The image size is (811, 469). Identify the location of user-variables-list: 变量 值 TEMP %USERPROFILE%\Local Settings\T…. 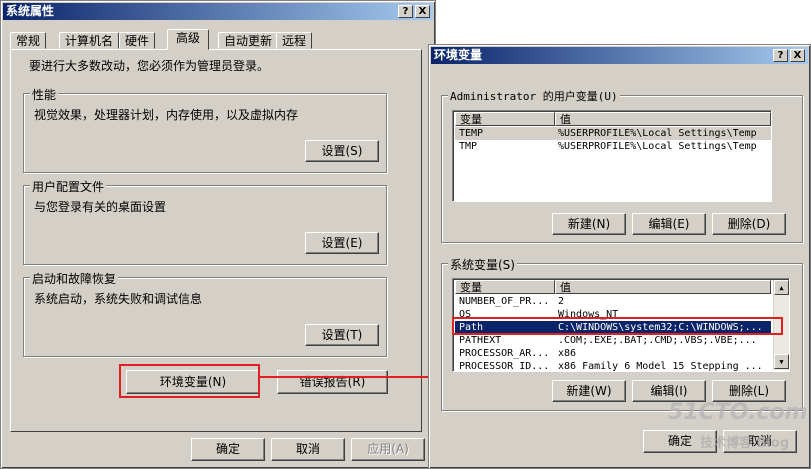
(612, 156).